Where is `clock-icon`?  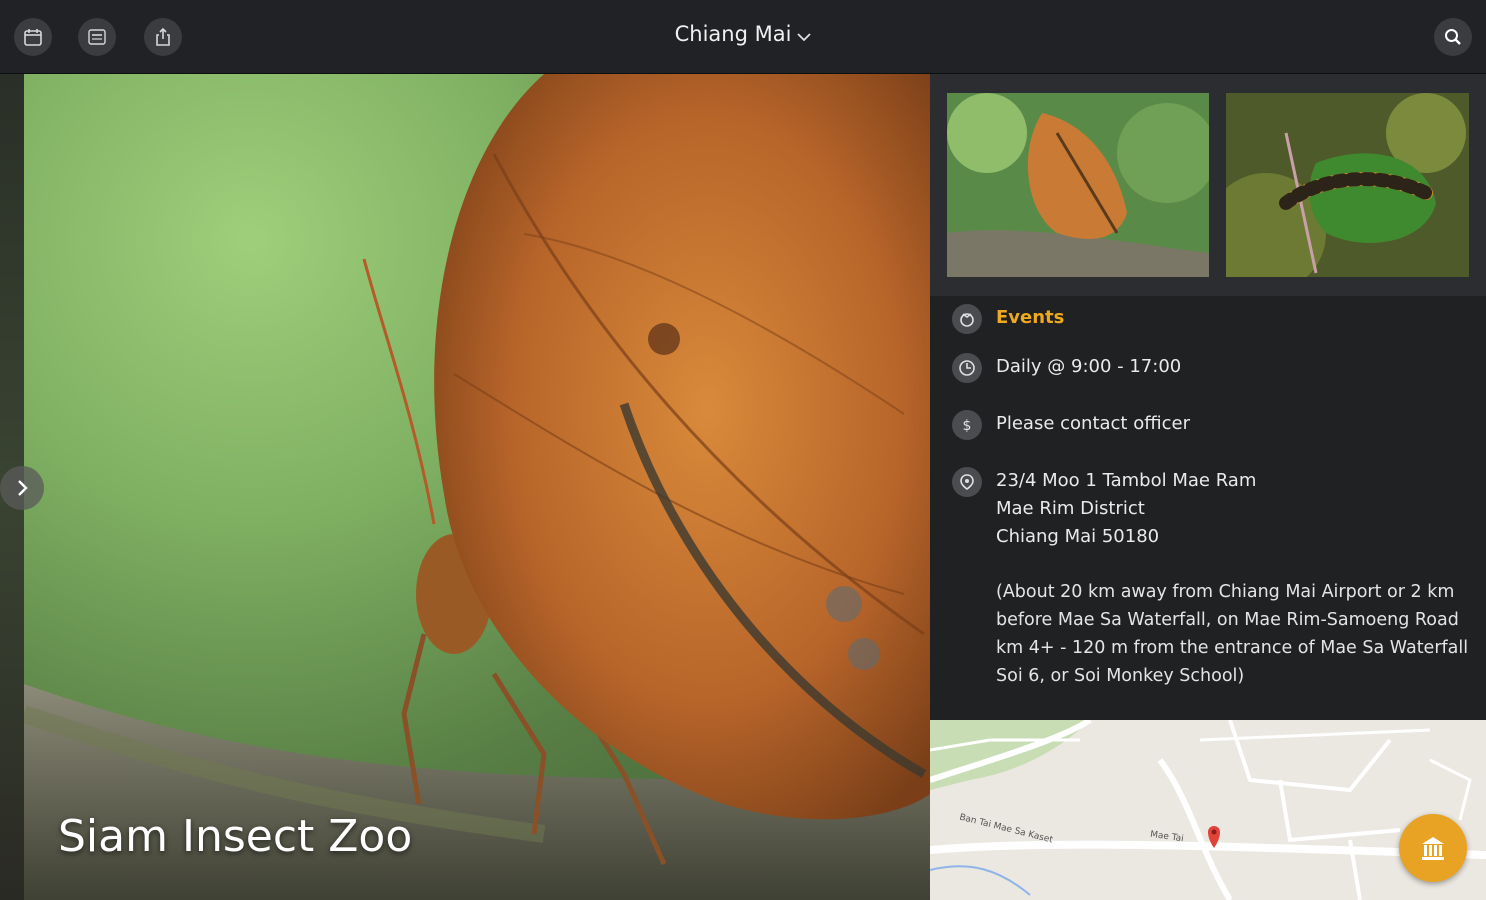 clock-icon is located at coordinates (967, 368).